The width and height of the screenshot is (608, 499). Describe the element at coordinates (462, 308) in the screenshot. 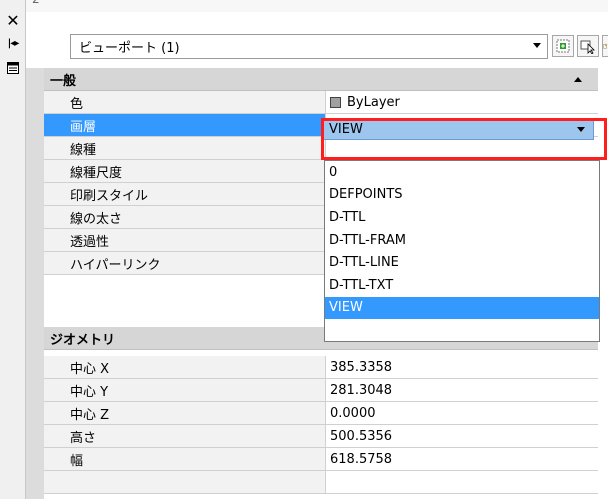

I see `layer-option-selected: VIEW` at that location.